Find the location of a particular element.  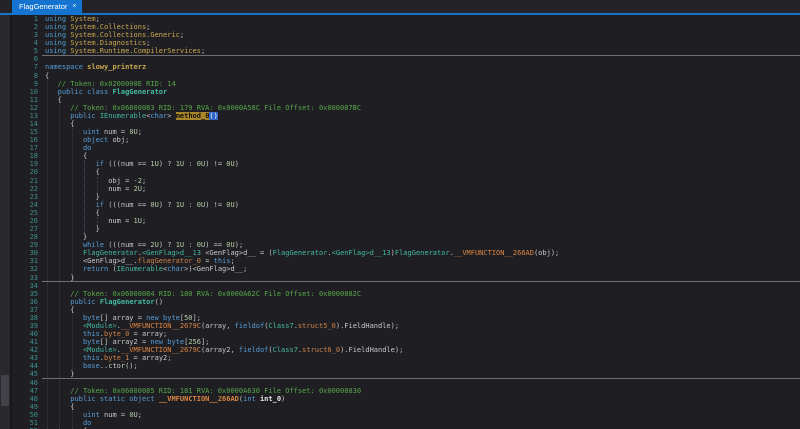

token: slowy_printerz is located at coordinates (117, 67).